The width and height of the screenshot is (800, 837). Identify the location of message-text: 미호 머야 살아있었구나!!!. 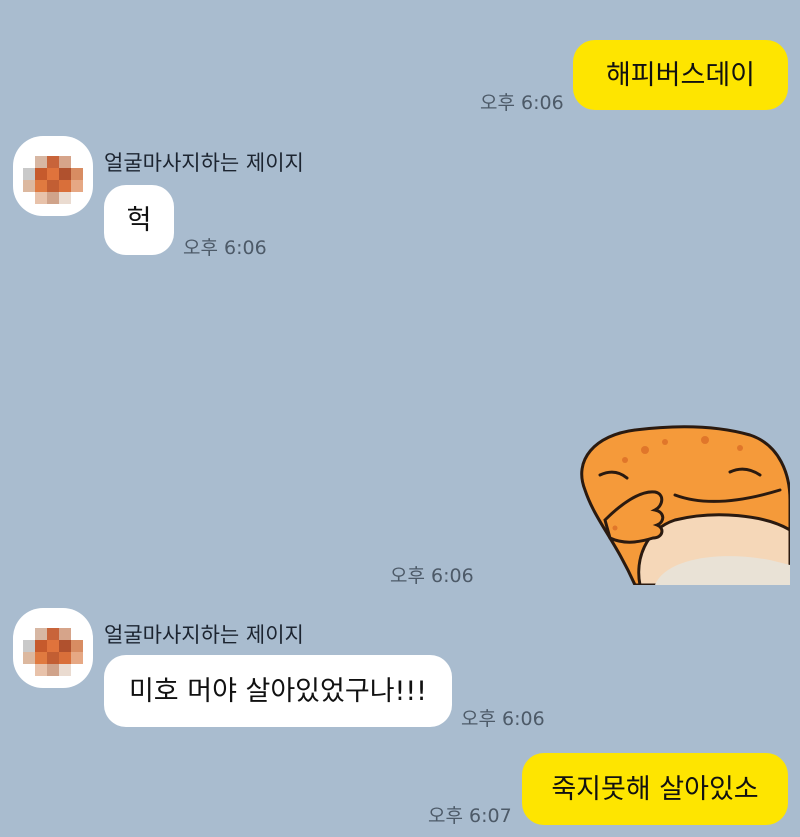
(278, 691).